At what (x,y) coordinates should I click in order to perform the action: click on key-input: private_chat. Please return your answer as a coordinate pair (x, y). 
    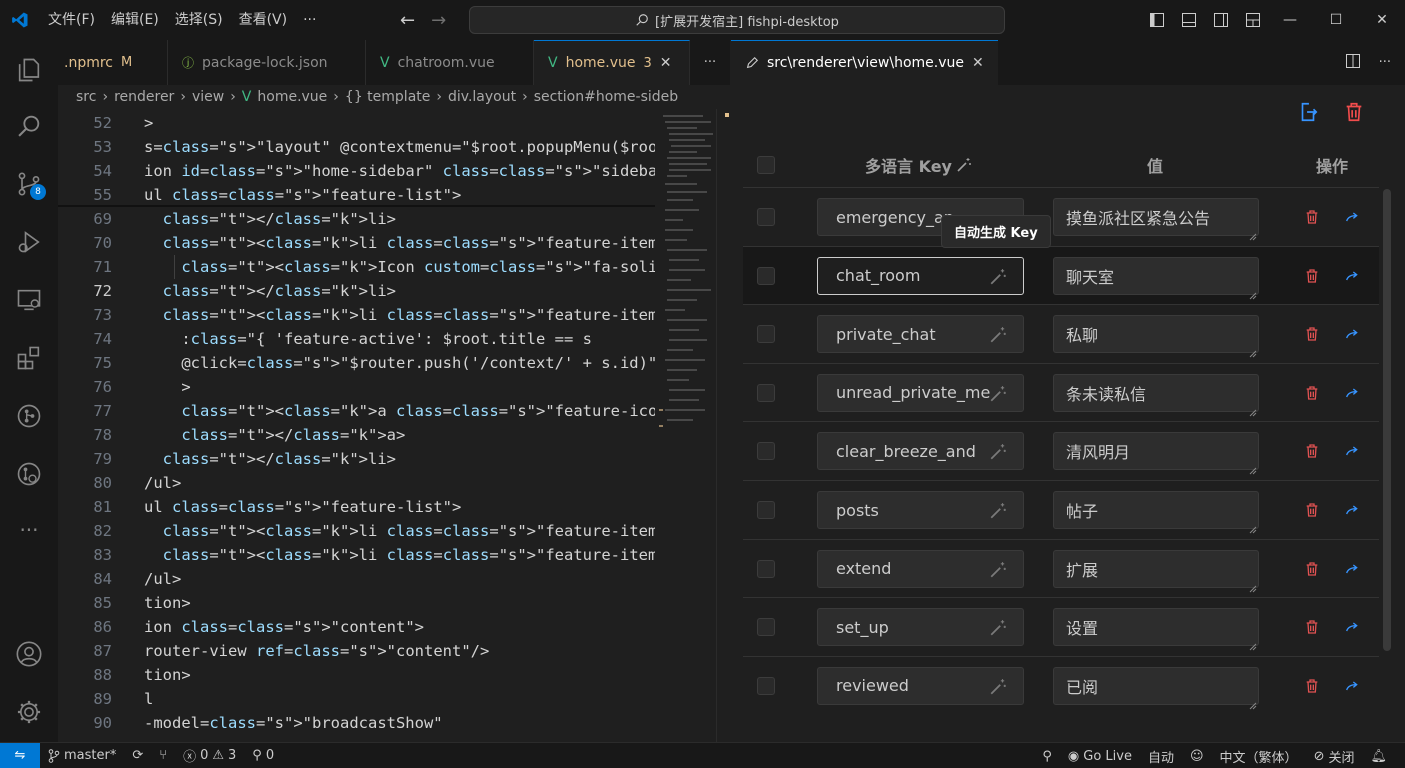
    Looking at the image, I should click on (920, 334).